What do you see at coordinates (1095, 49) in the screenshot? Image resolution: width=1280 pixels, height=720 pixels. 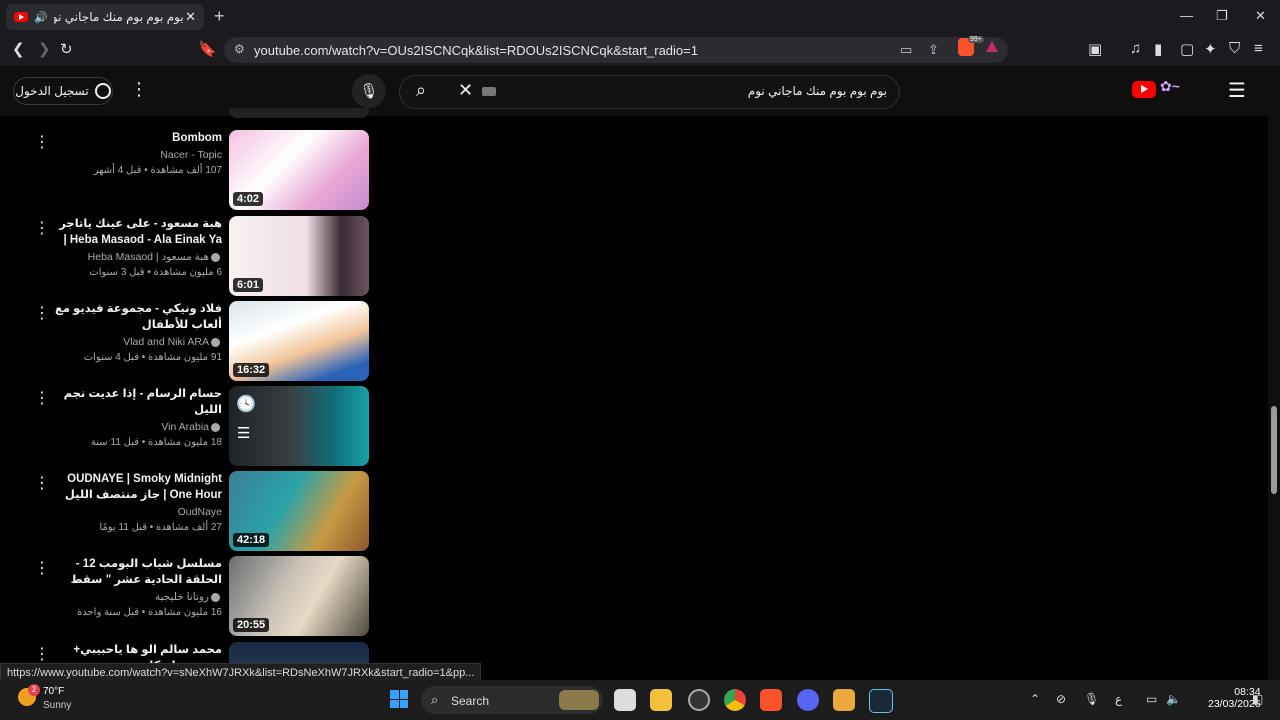 I see `reader-mode-icon: ▣` at bounding box center [1095, 49].